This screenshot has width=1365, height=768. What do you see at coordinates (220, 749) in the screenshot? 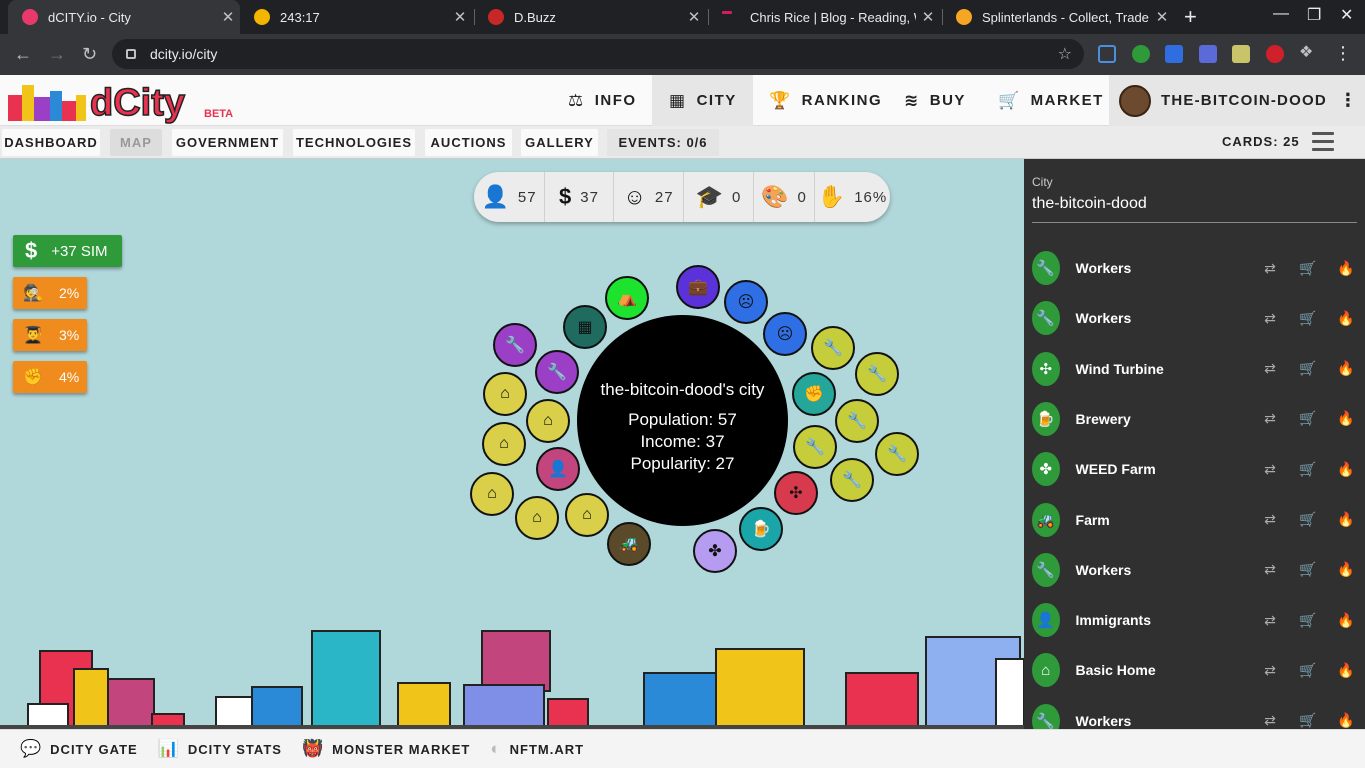
I see `footer-link-dcity-stats: 📊 DCITY STATS` at bounding box center [220, 749].